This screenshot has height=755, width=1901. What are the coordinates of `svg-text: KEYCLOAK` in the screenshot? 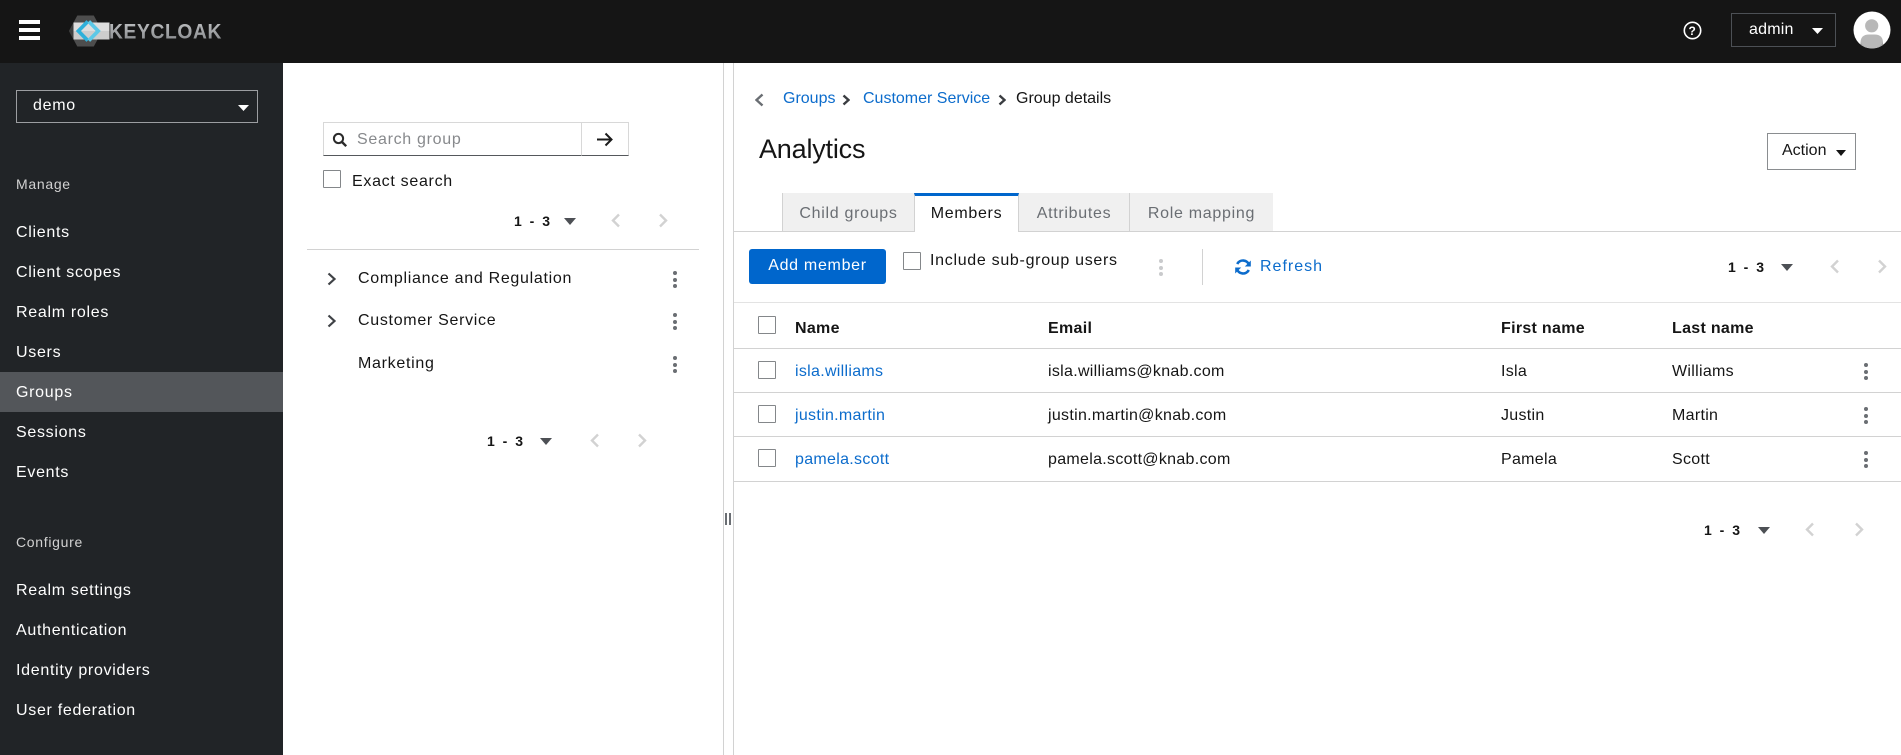 It's located at (165, 32).